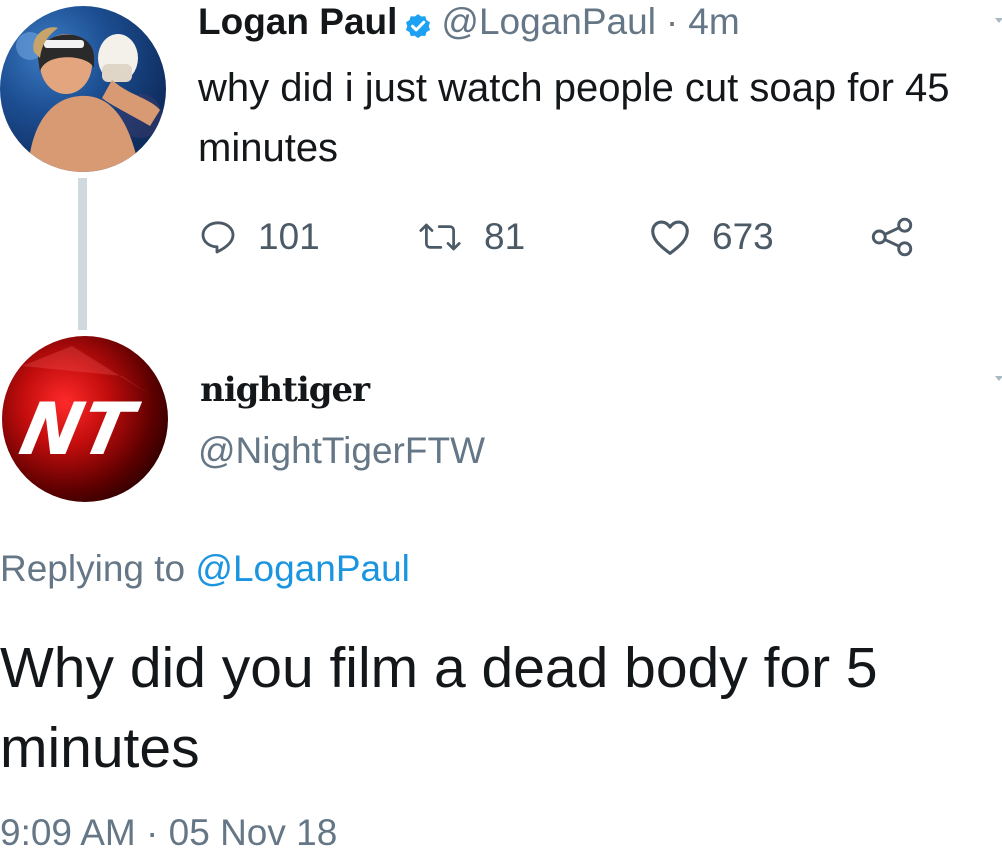 This screenshot has height=858, width=1002. What do you see at coordinates (743, 236) in the screenshot?
I see `like-count: 673` at bounding box center [743, 236].